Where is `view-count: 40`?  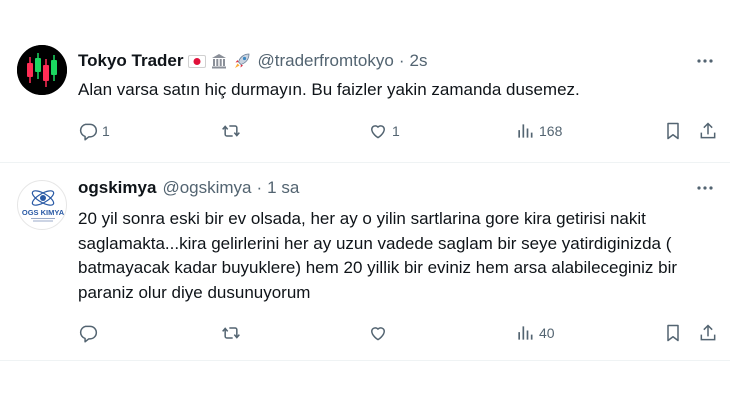
view-count: 40 is located at coordinates (547, 333).